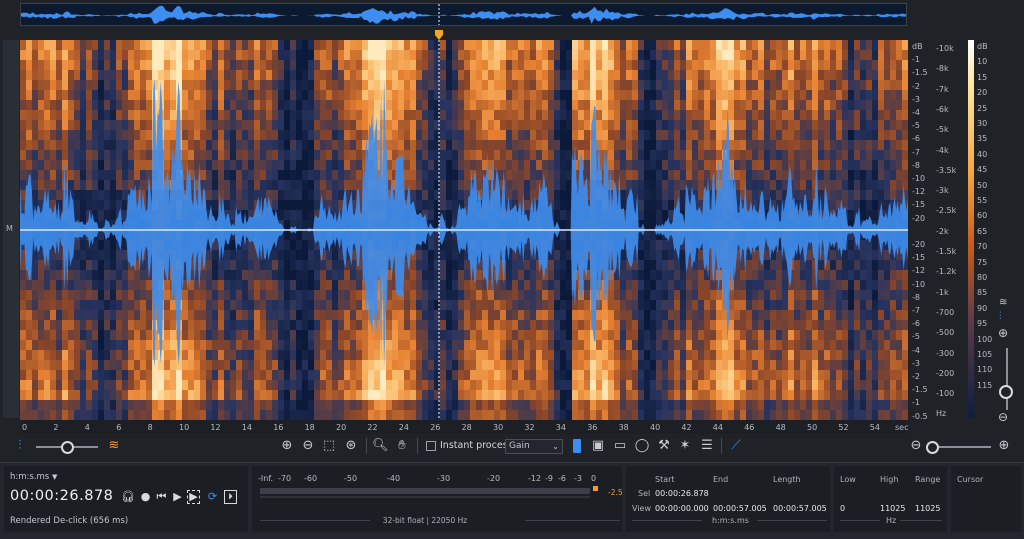  What do you see at coordinates (463, 14) in the screenshot?
I see `overview-waveform` at bounding box center [463, 14].